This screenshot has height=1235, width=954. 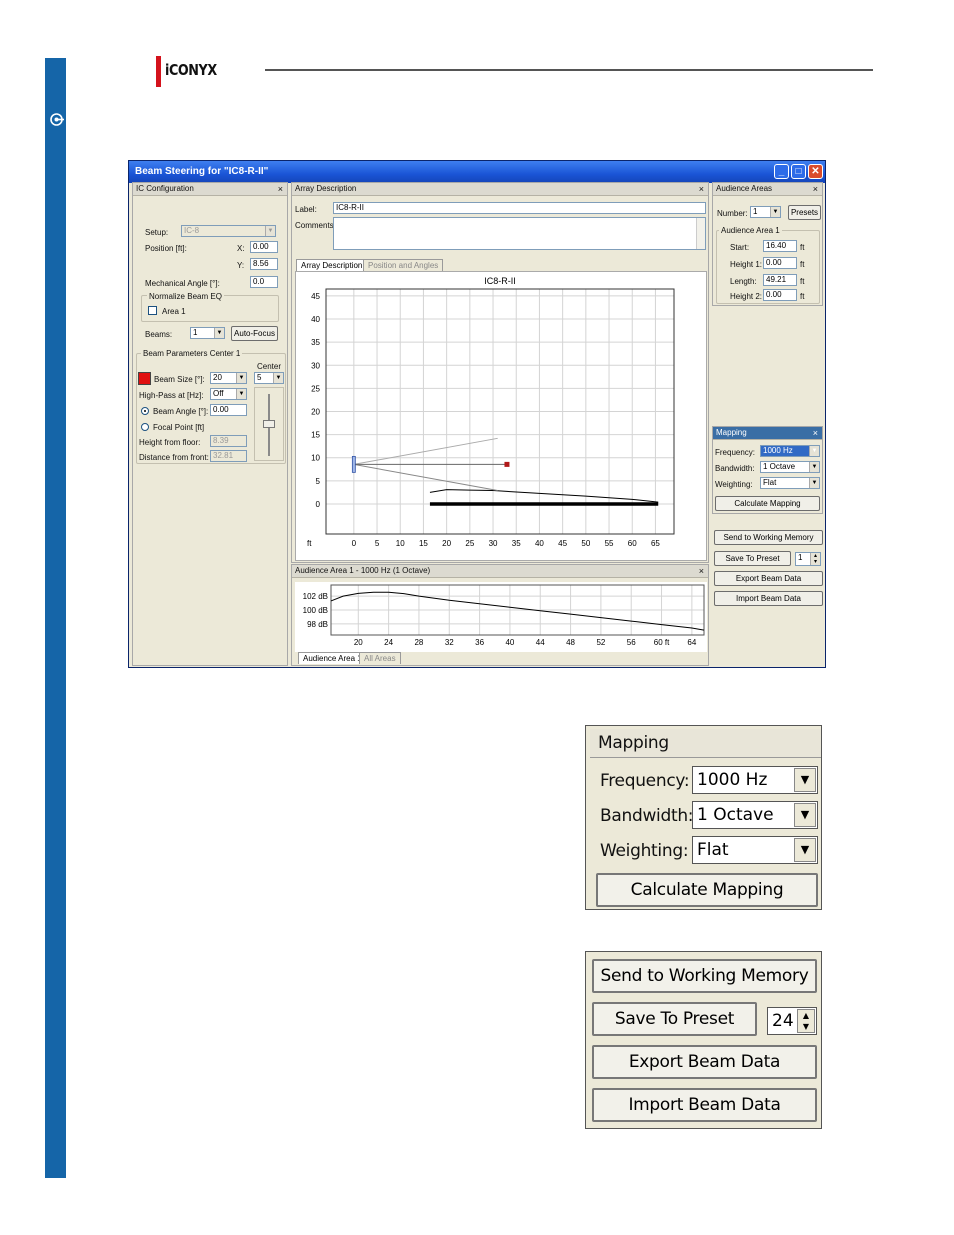 What do you see at coordinates (318, 481) in the screenshot?
I see `y-tick-label: 5` at bounding box center [318, 481].